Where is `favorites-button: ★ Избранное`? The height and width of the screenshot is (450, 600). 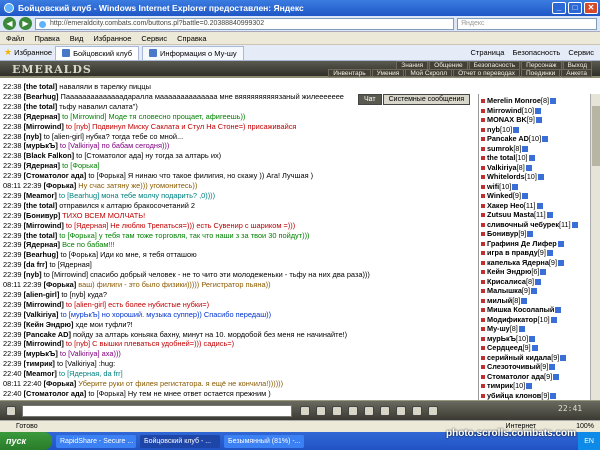 favorites-button: ★ Избранное is located at coordinates (28, 52).